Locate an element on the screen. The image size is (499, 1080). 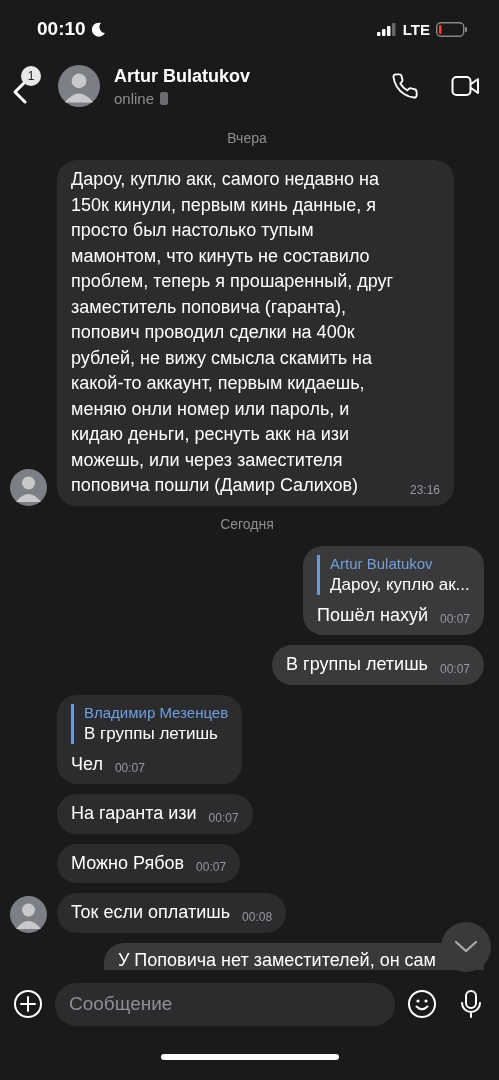
phone-icon is located at coordinates (164, 98).